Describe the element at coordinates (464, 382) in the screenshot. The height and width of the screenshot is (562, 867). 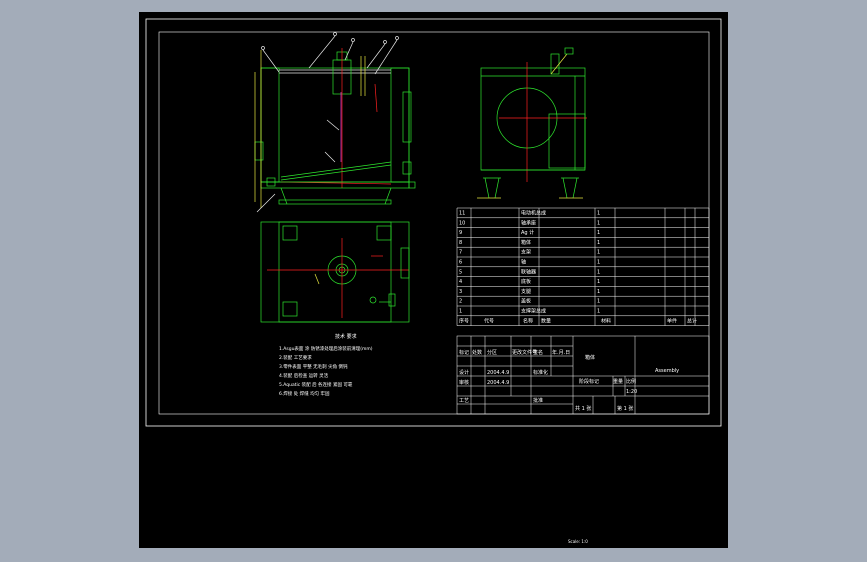
I see `title-check: 审核` at that location.